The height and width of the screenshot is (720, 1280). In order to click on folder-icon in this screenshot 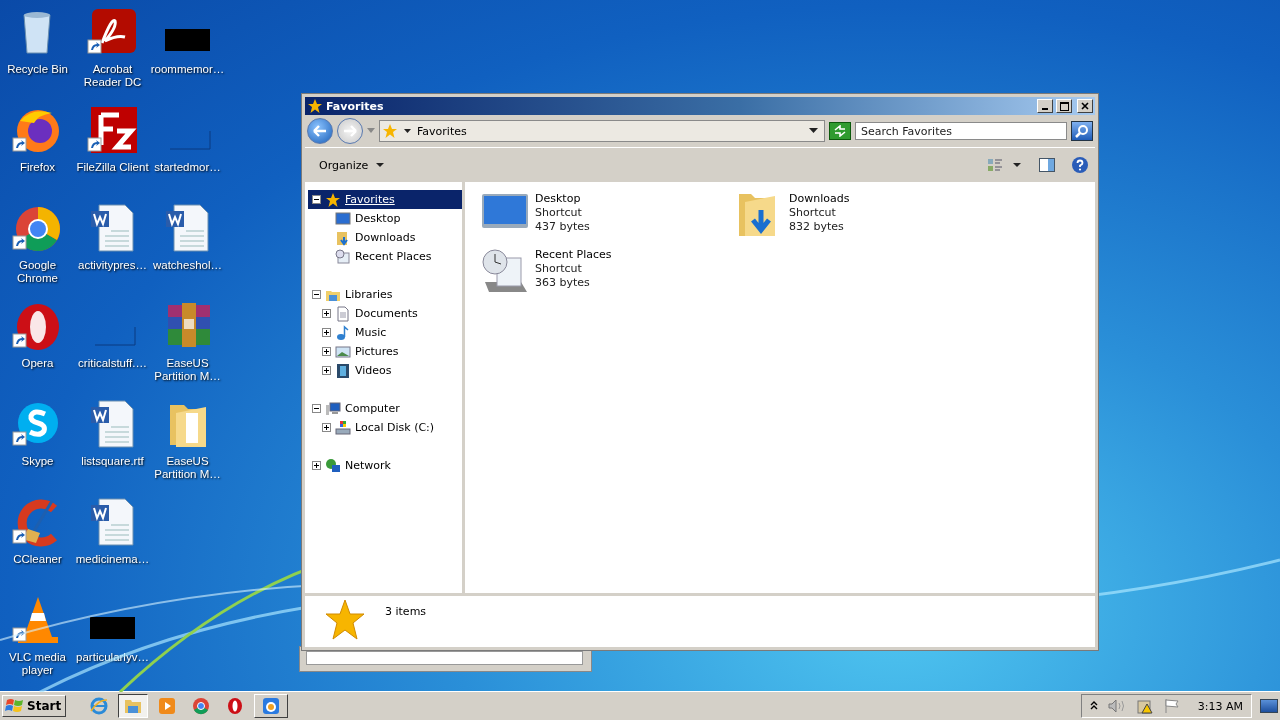, I will do `click(133, 706)`.